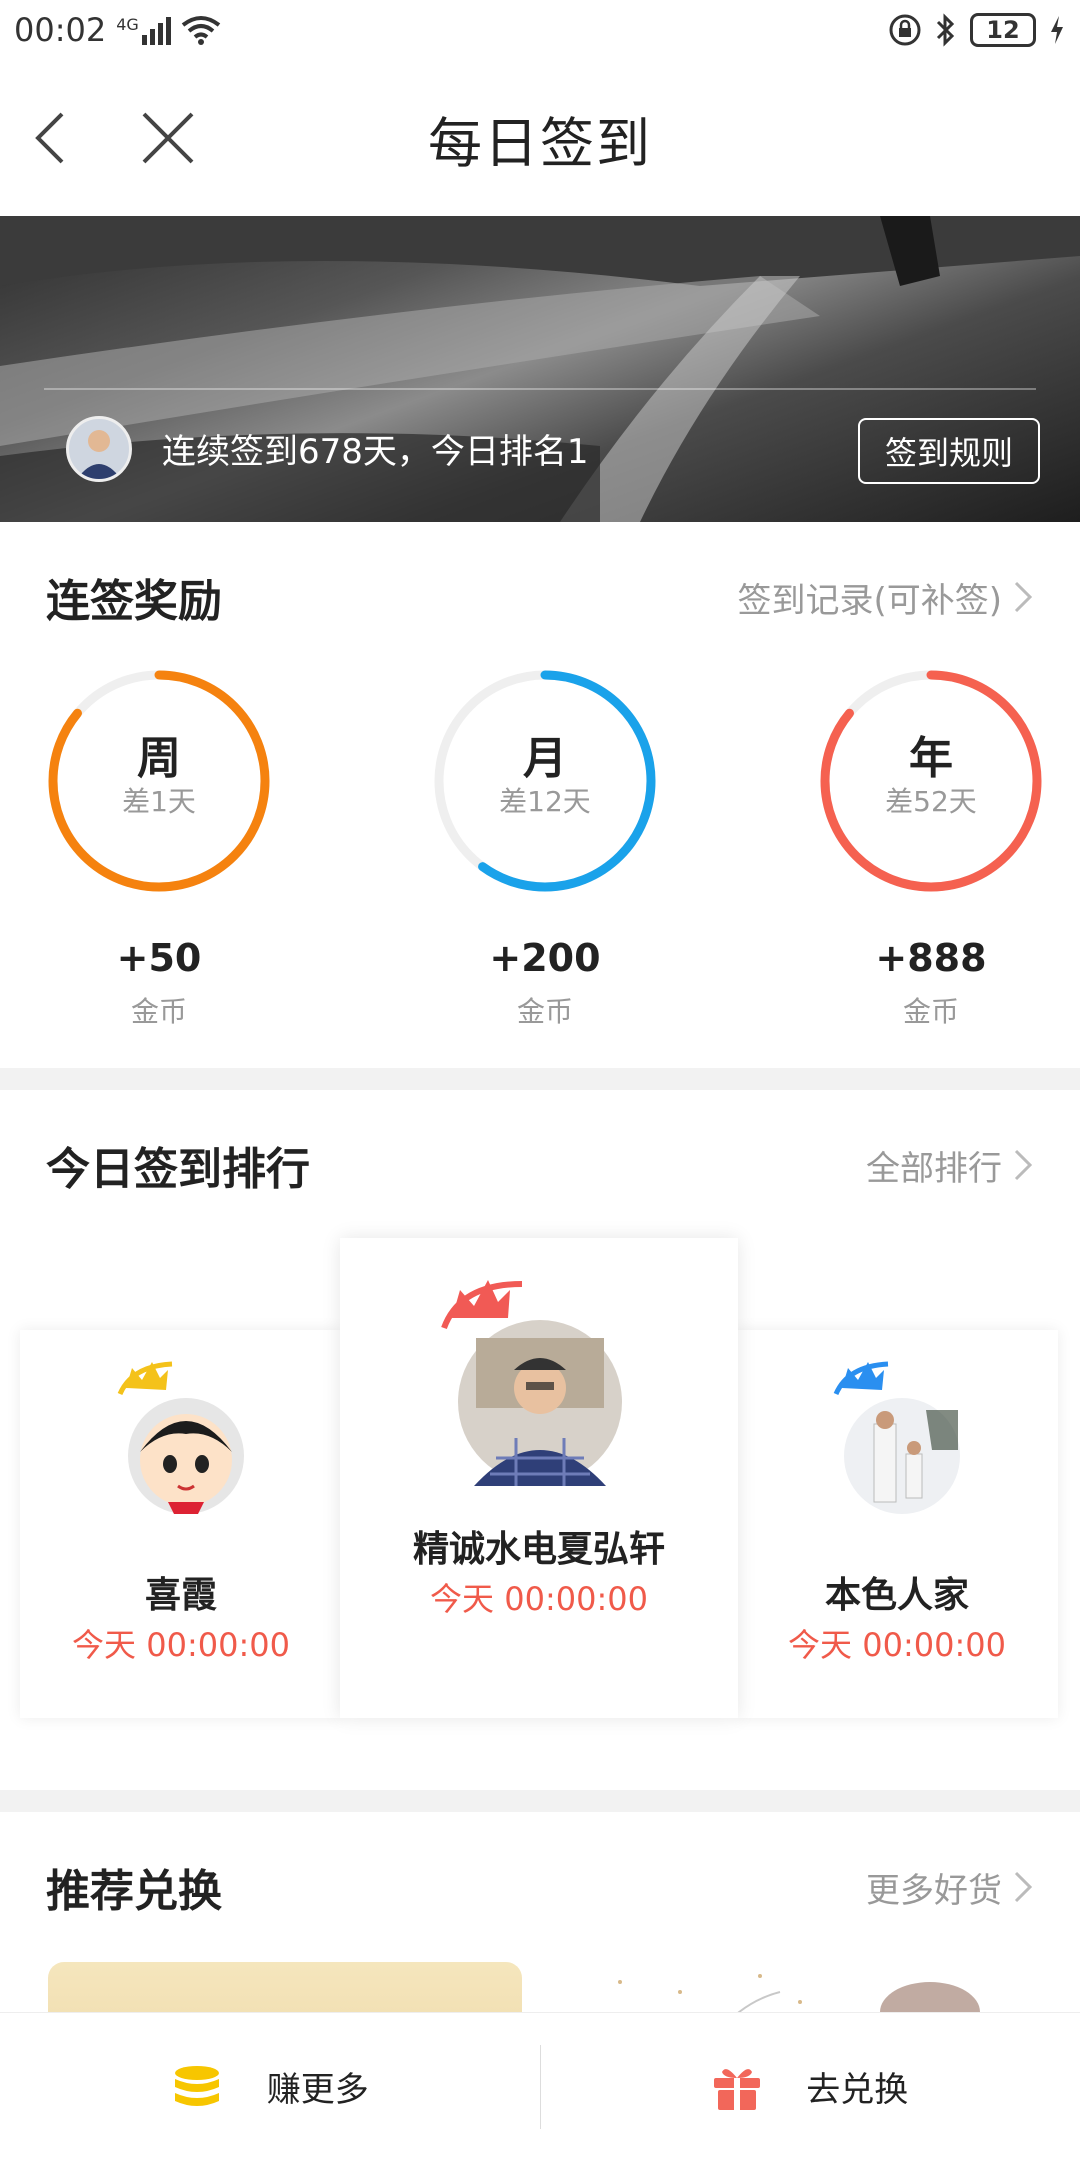 This screenshot has width=1080, height=2160. I want to click on reward-period: 月, so click(545, 758).